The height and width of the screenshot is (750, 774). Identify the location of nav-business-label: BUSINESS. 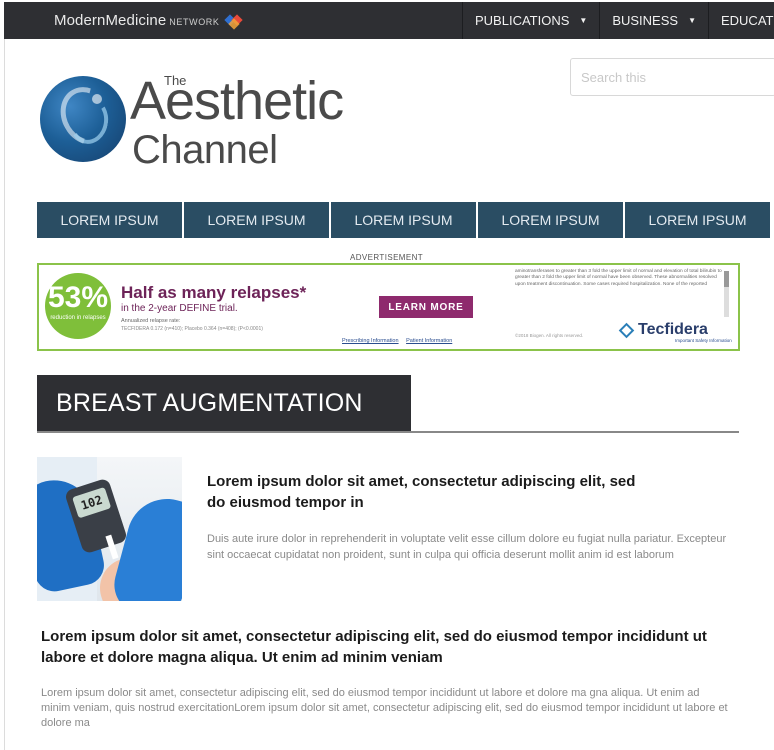
(645, 20).